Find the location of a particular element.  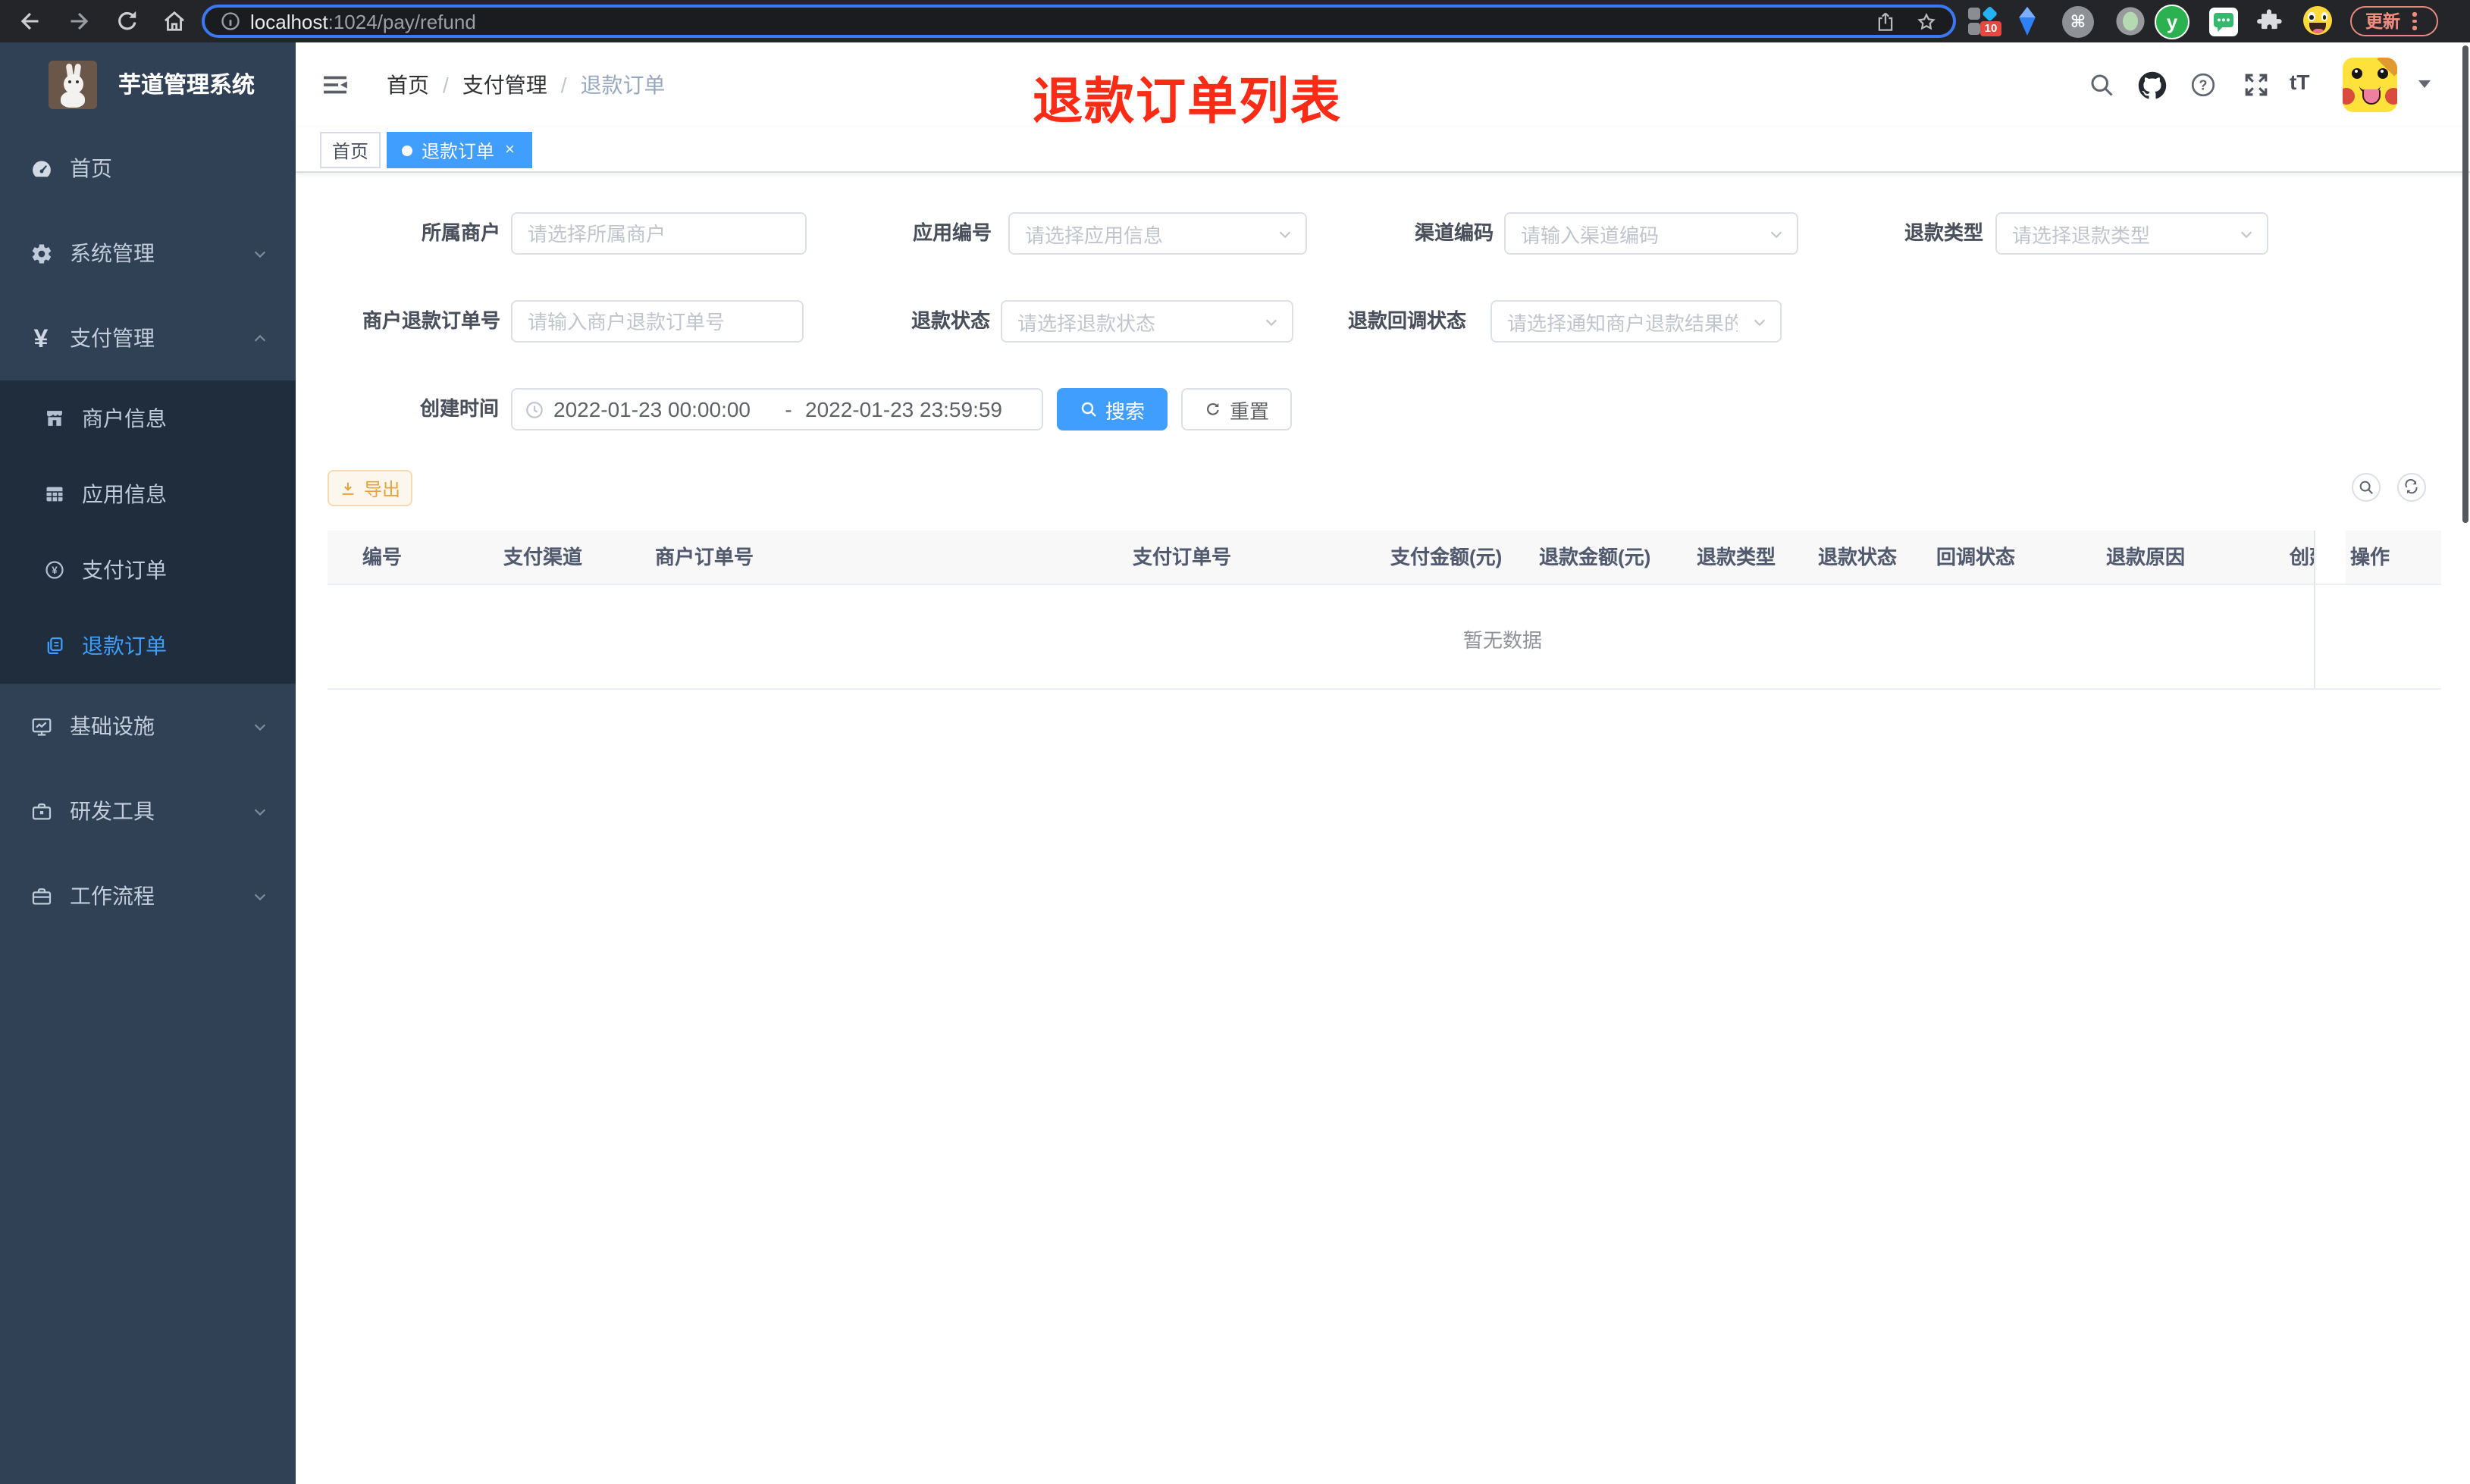

bookmark-star-icon is located at coordinates (1926, 22).